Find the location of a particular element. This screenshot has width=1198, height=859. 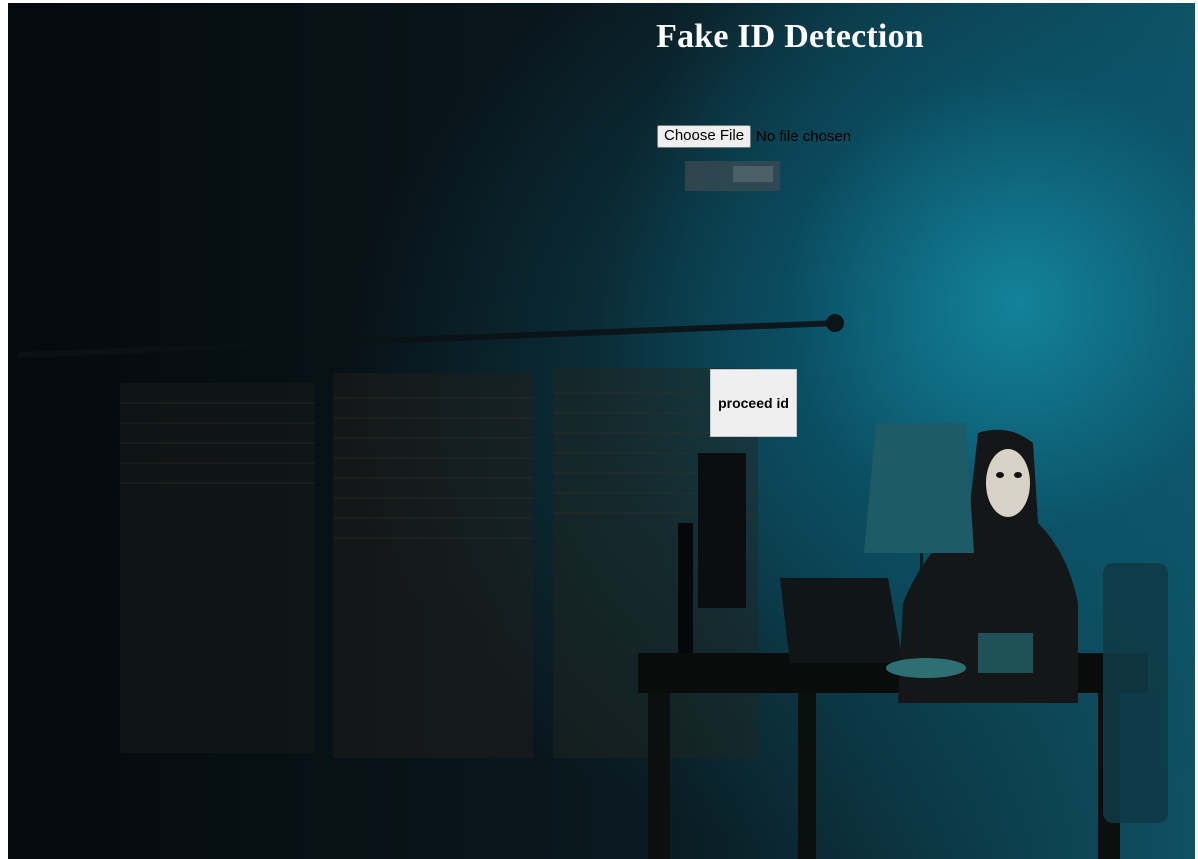

file-status-text: No file chosen is located at coordinates (804, 136).